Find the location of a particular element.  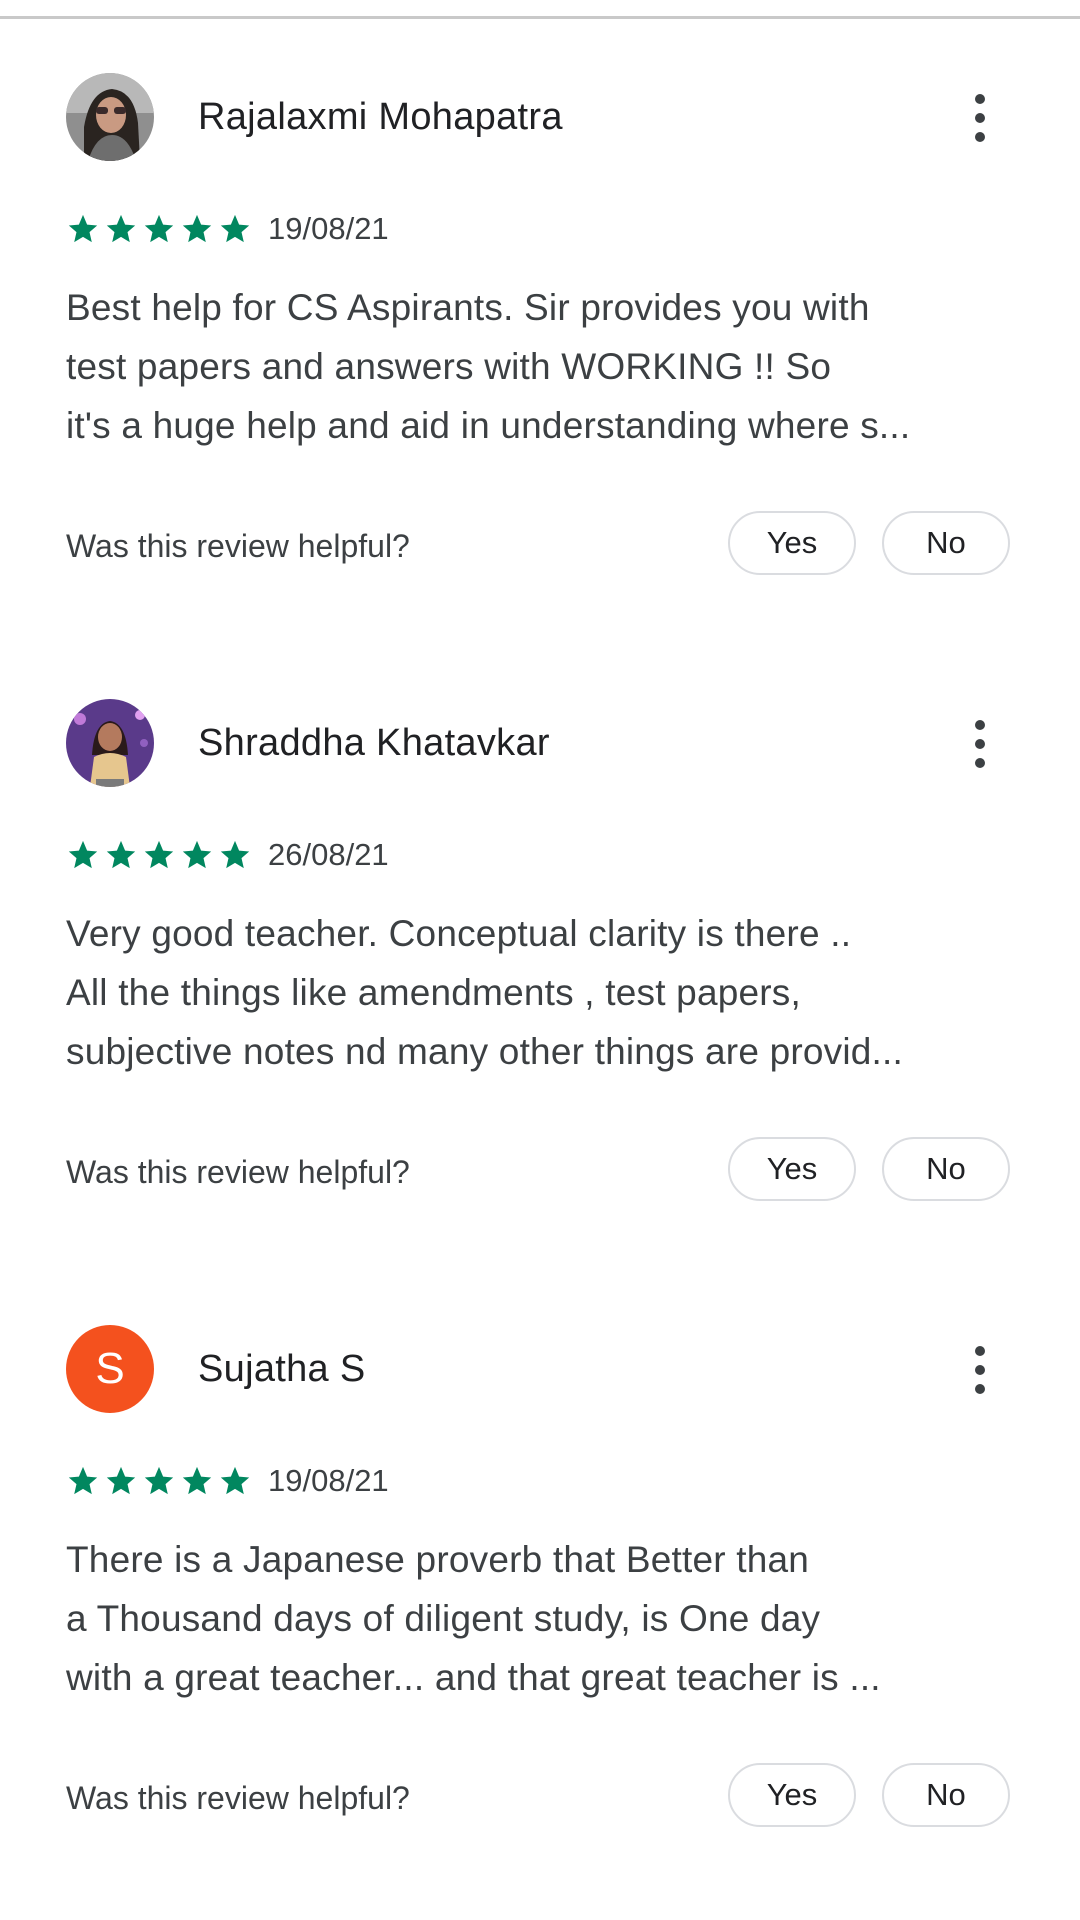

avatar: S is located at coordinates (110, 1369).